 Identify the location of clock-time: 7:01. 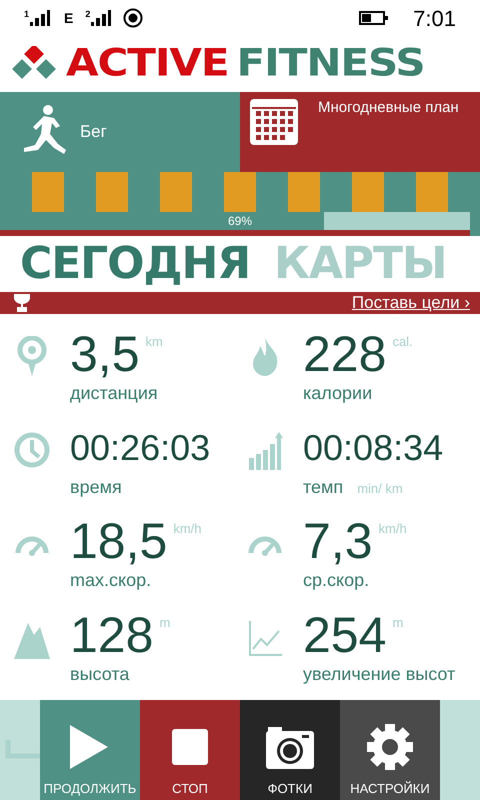
(434, 18).